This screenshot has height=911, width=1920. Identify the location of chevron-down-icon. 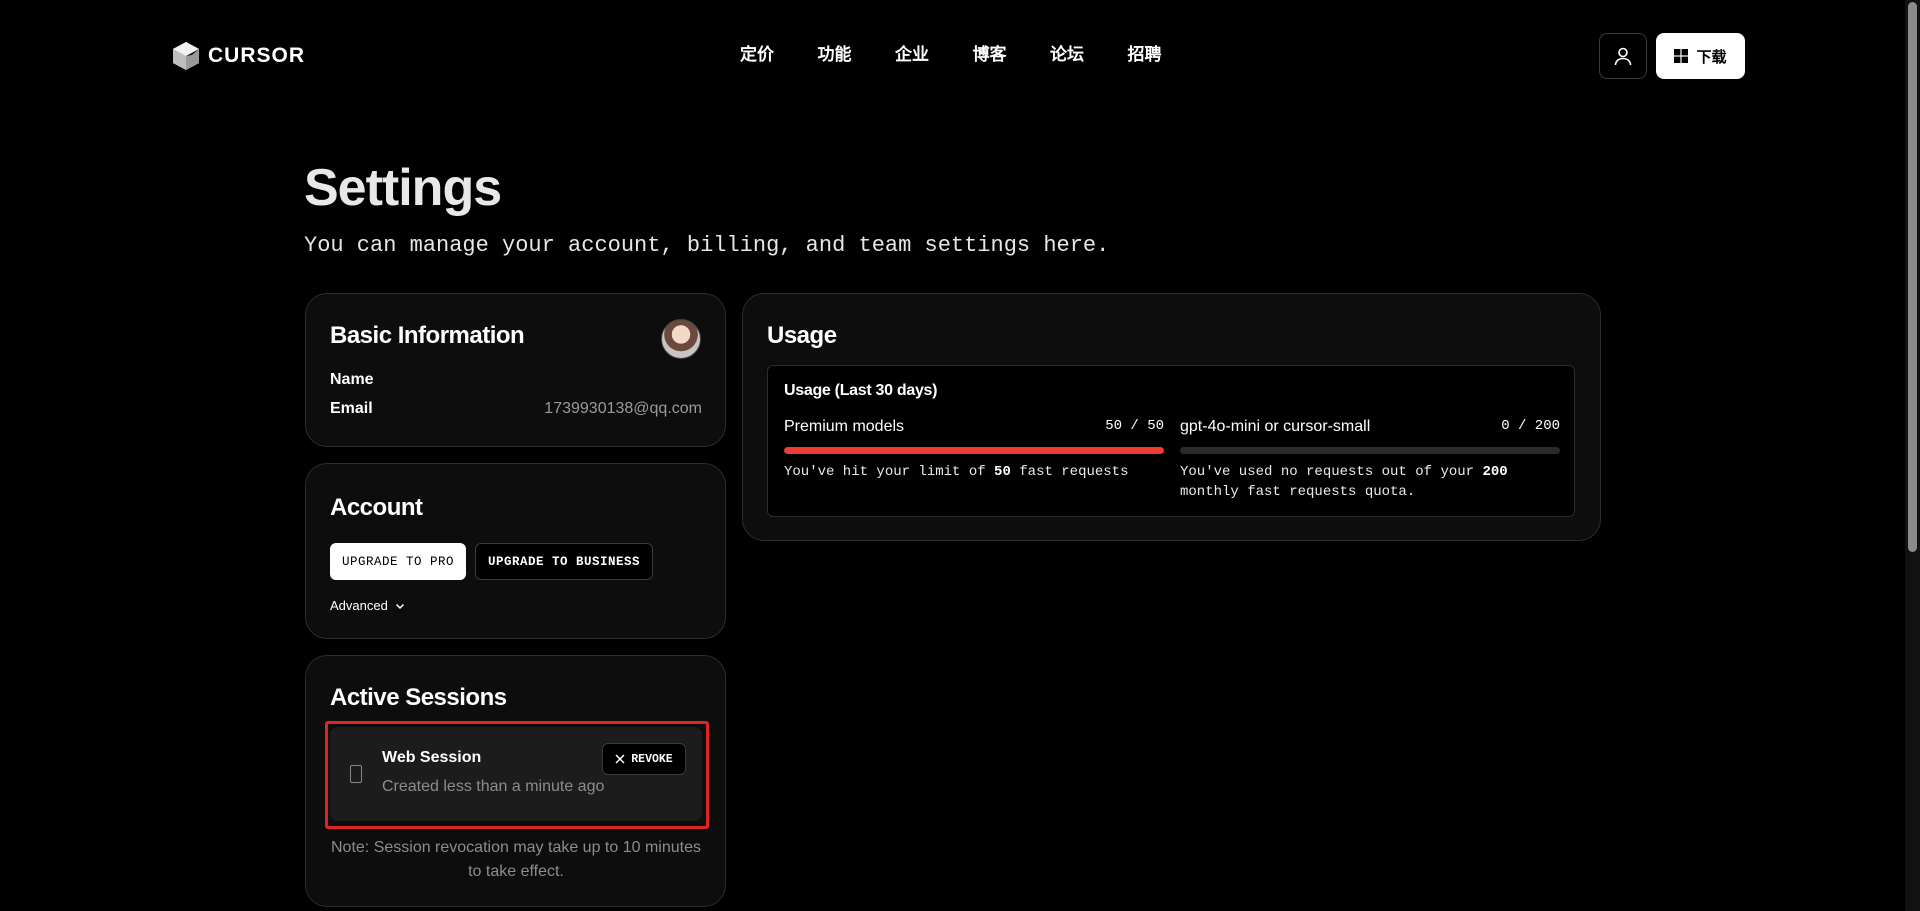
(399, 606).